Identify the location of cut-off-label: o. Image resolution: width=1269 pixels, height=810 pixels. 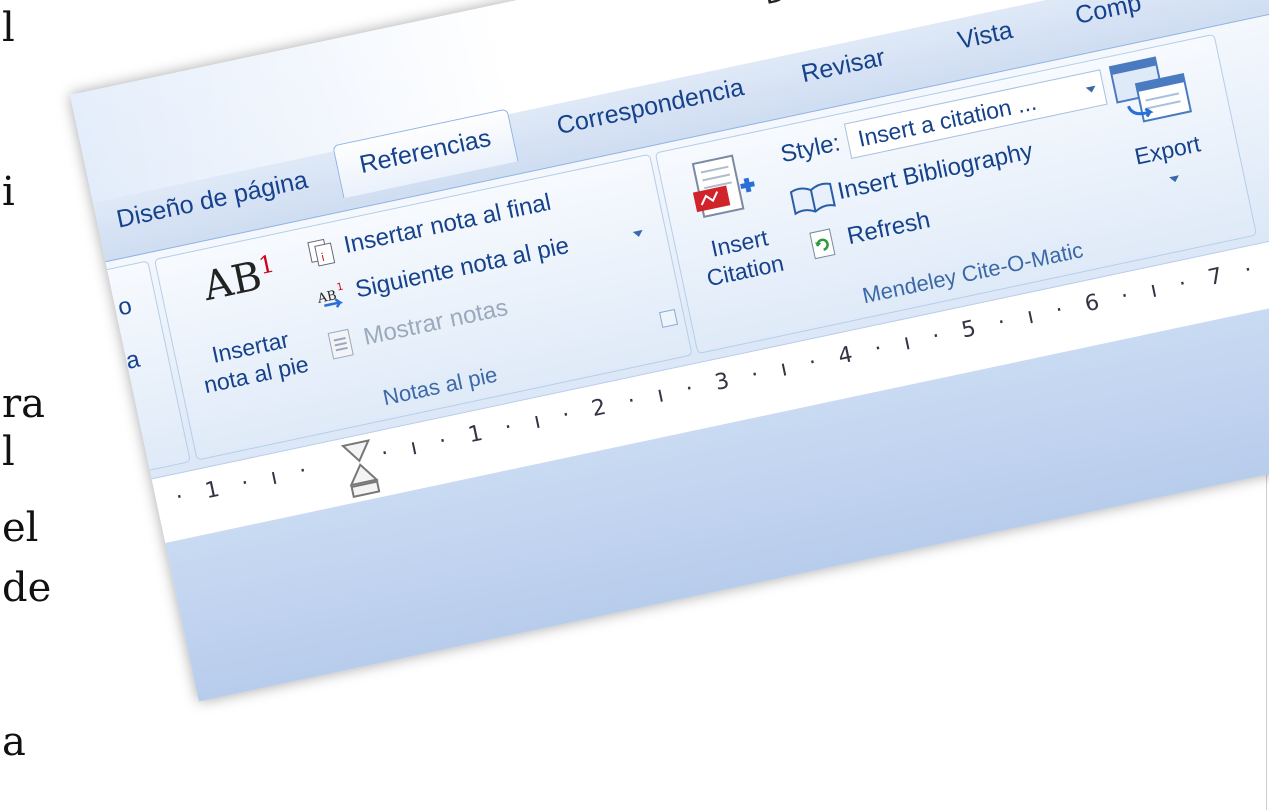
(125, 307).